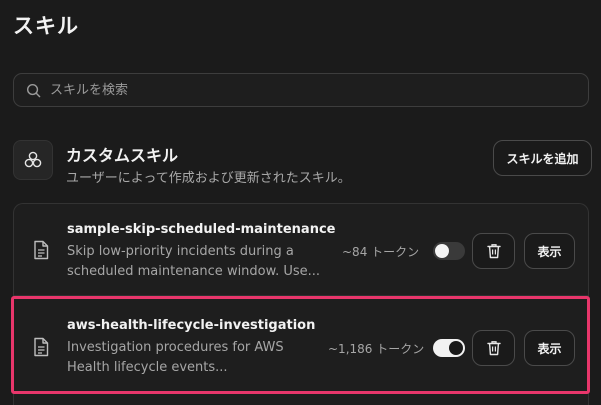  What do you see at coordinates (376, 349) in the screenshot?
I see `token-count: ~1,186 トークン` at bounding box center [376, 349].